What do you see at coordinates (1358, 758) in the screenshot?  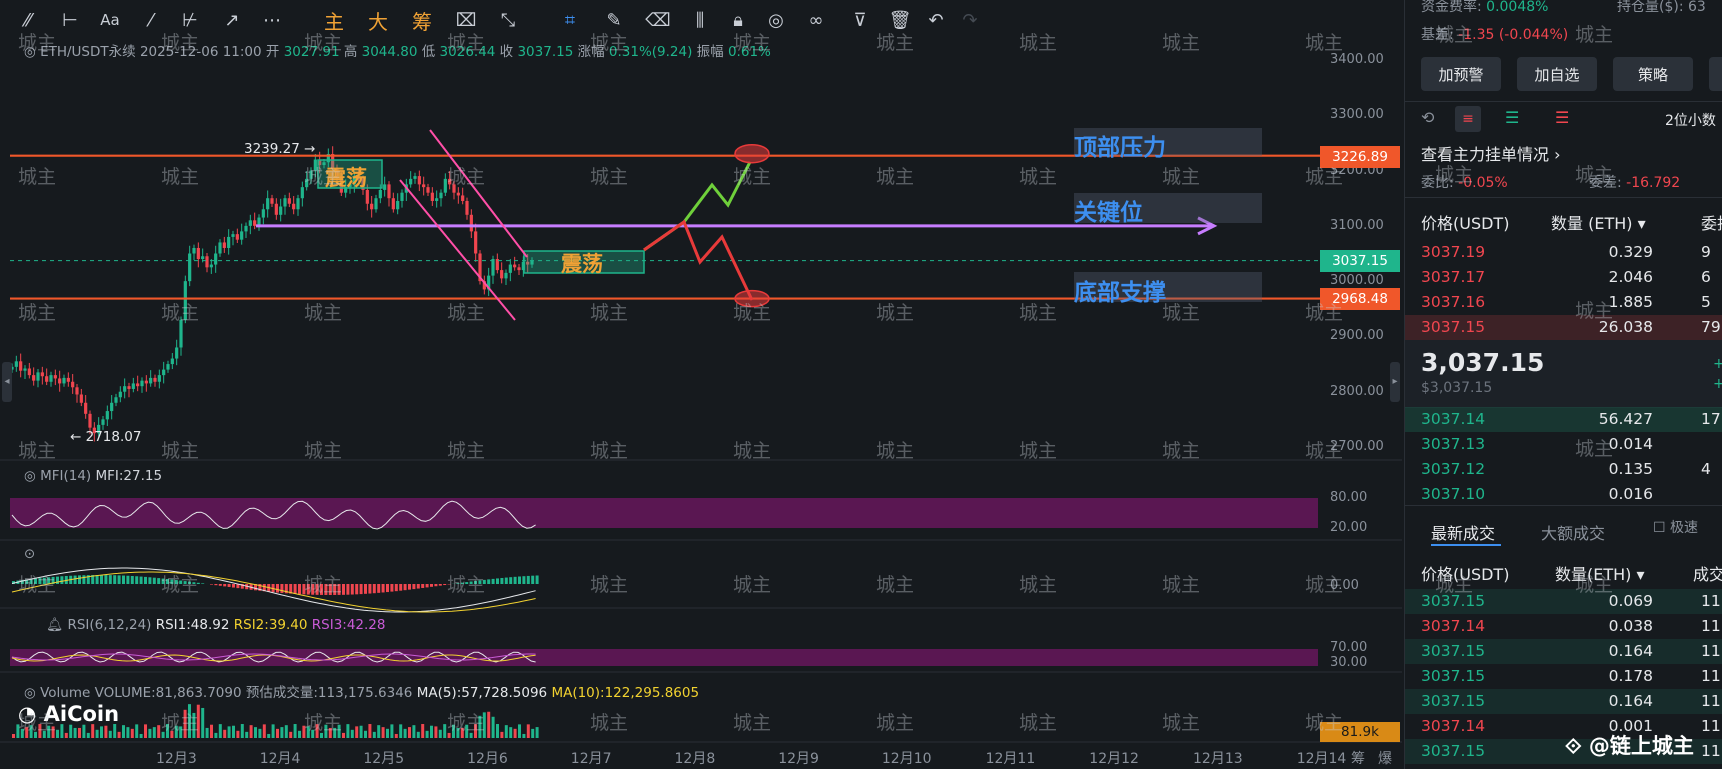 I see `chip-tab: 筹` at bounding box center [1358, 758].